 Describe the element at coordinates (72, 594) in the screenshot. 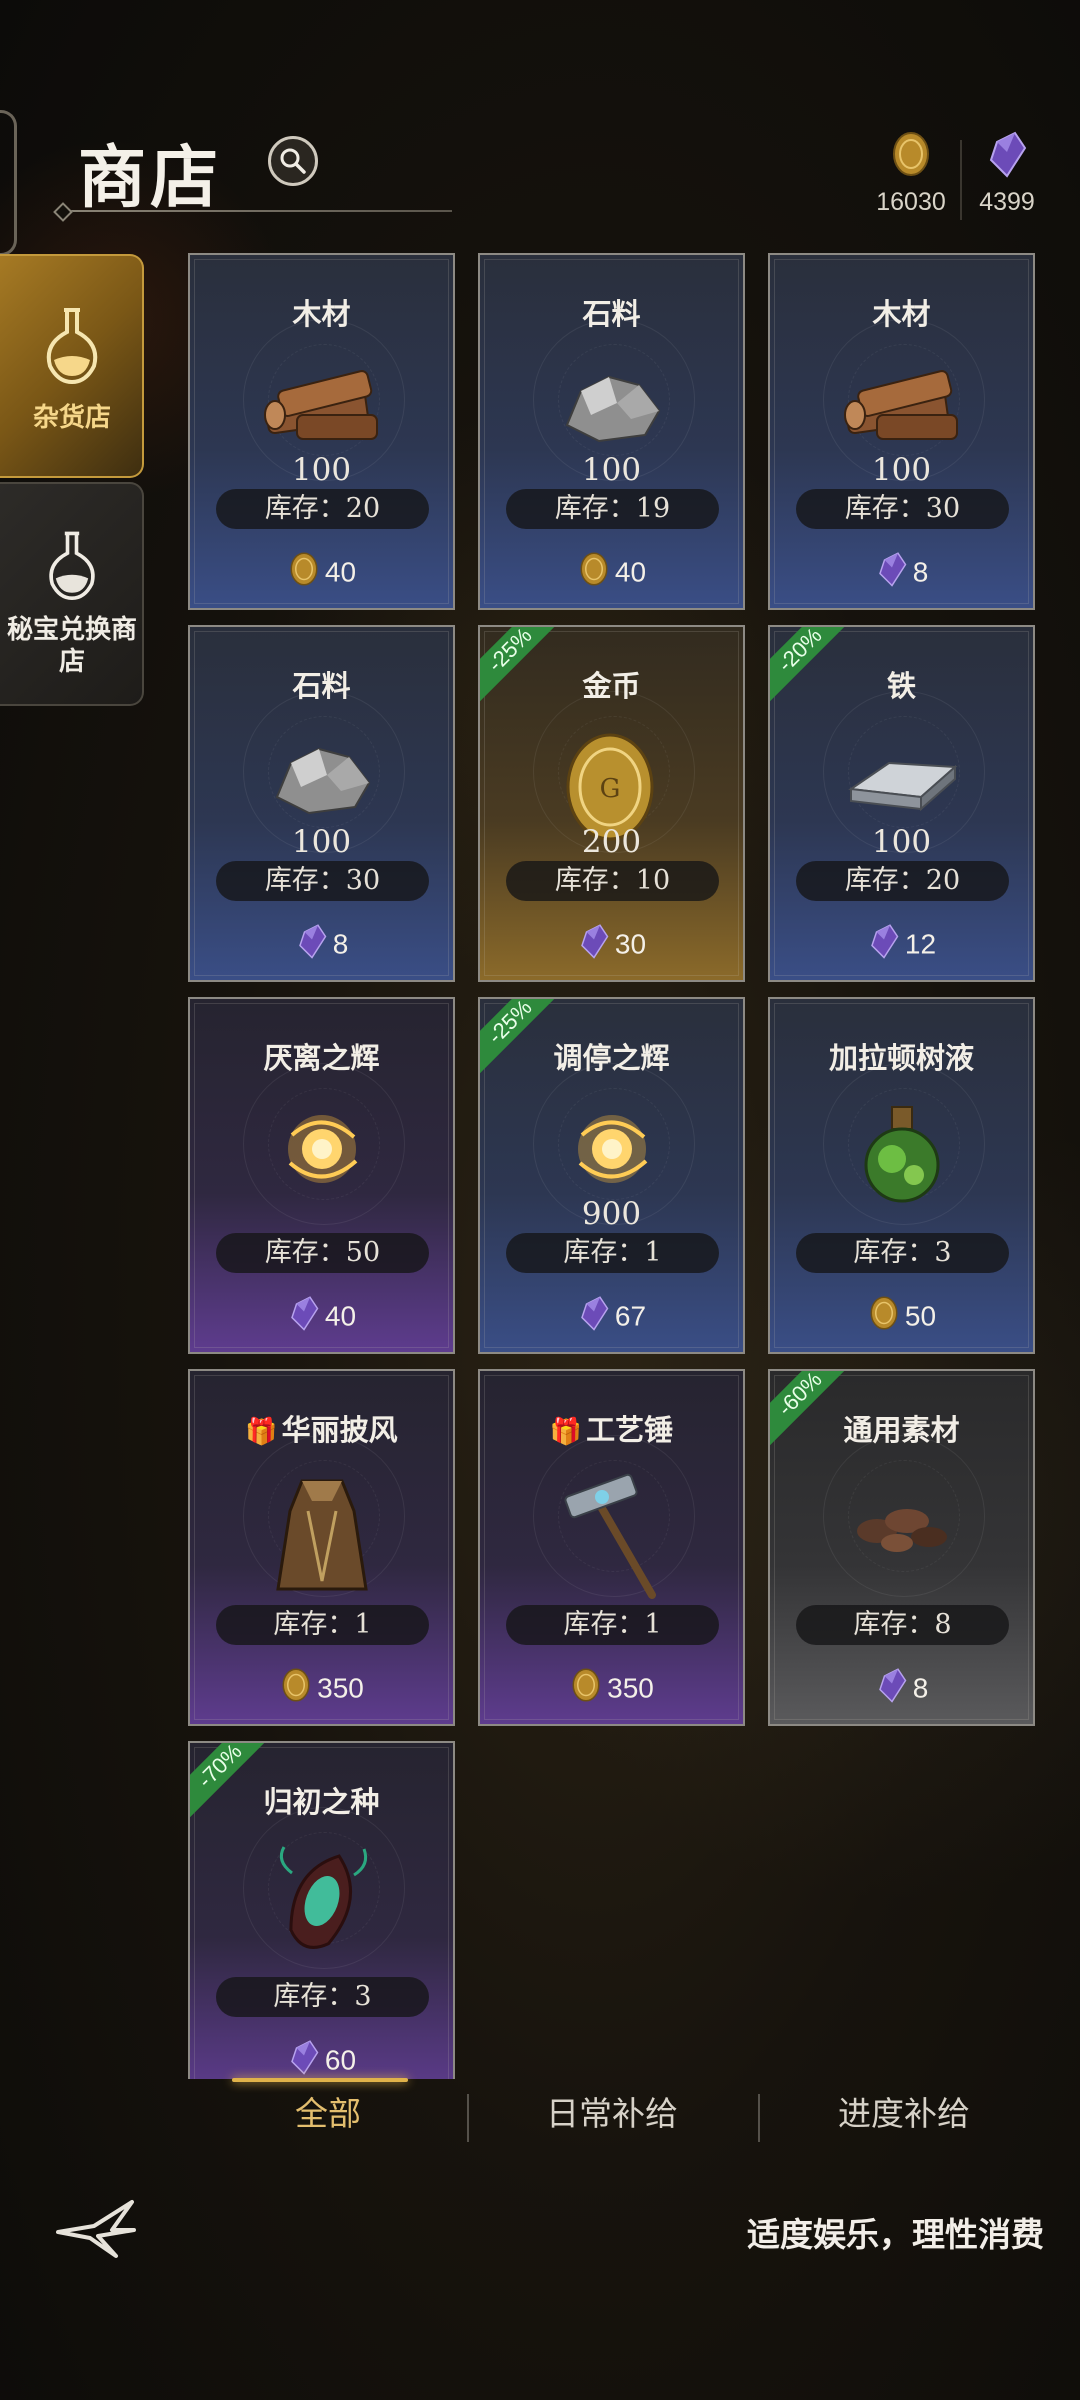

I see `sidebar-tab-treasure-exchange: 秘宝兑换商店` at that location.